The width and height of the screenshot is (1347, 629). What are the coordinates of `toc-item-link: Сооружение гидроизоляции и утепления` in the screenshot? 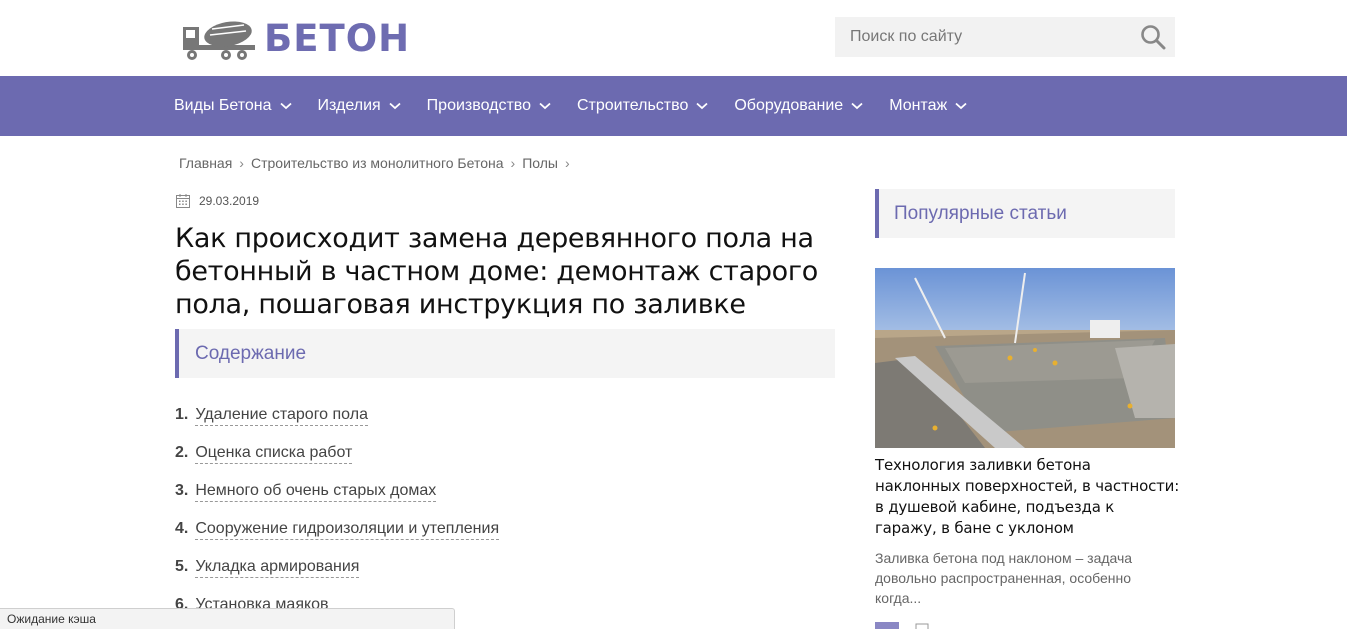 It's located at (347, 530).